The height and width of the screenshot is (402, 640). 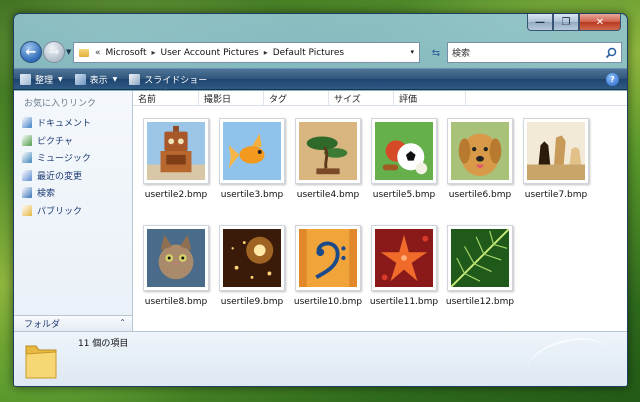 I want to click on views-label: 表示, so click(x=98, y=80).